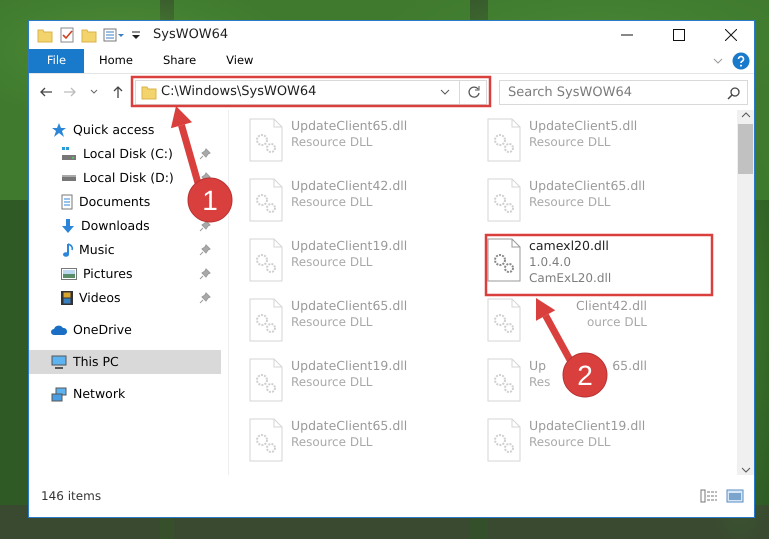 This screenshot has width=769, height=539. I want to click on dll-file-icon, so click(504, 260).